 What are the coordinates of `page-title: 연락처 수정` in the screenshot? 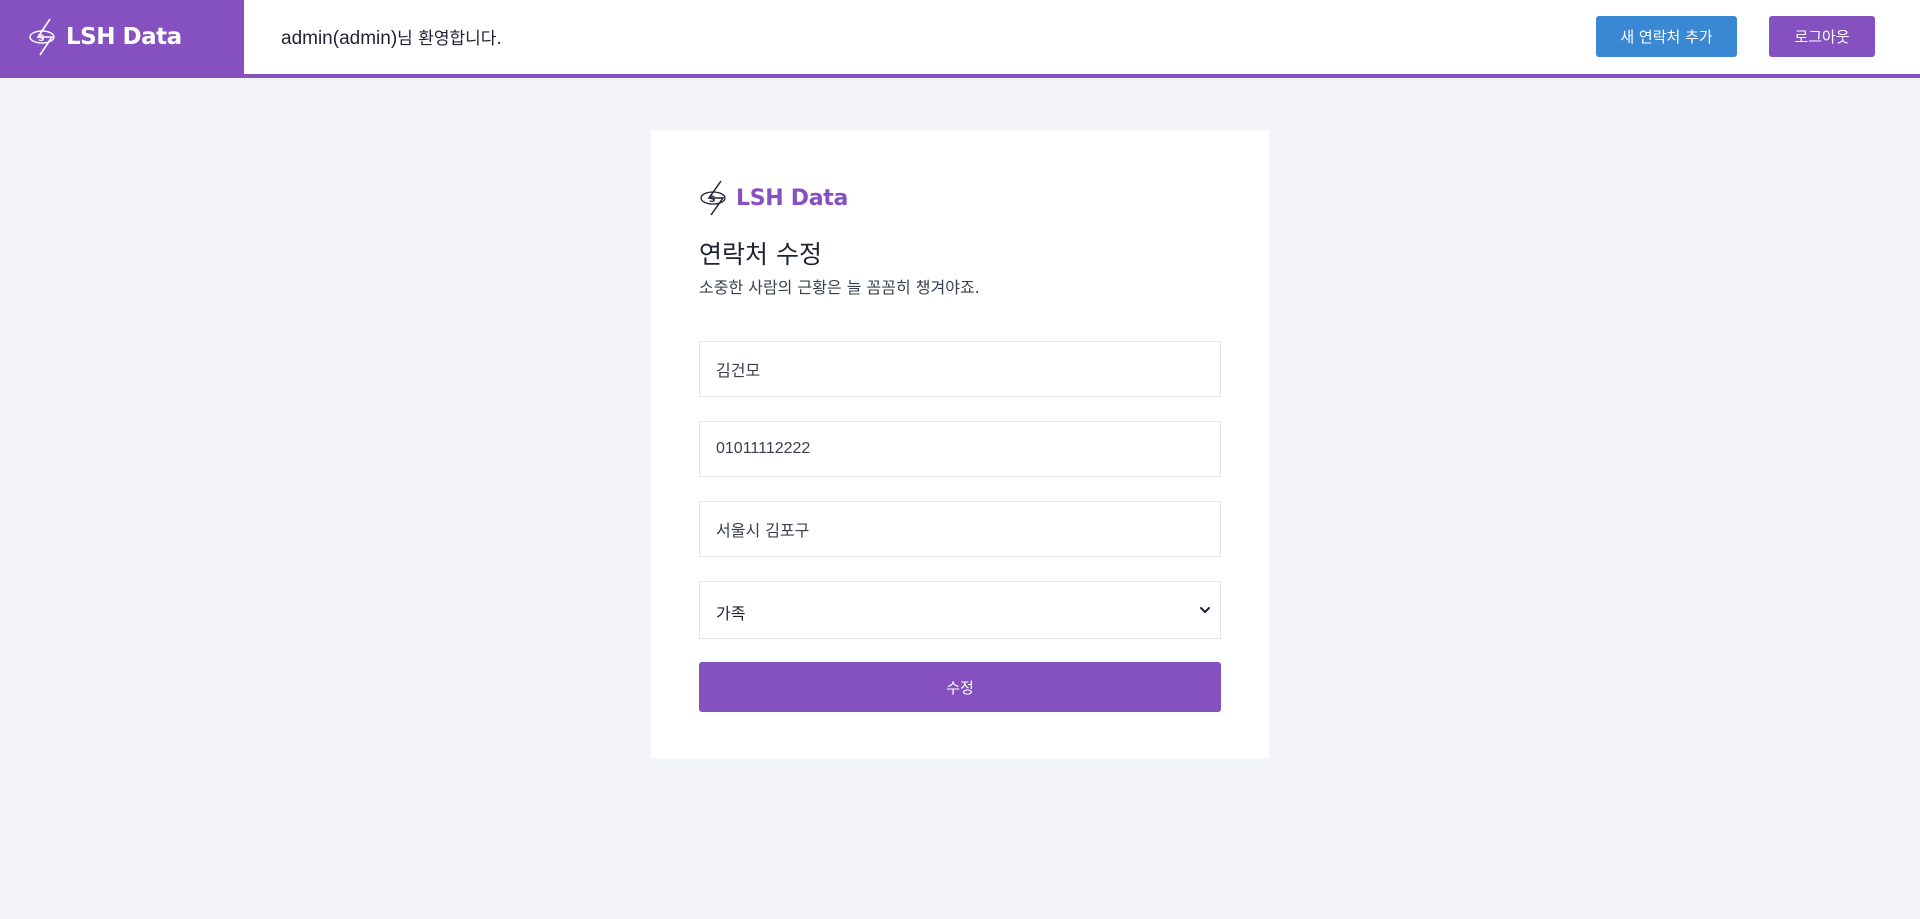 It's located at (760, 254).